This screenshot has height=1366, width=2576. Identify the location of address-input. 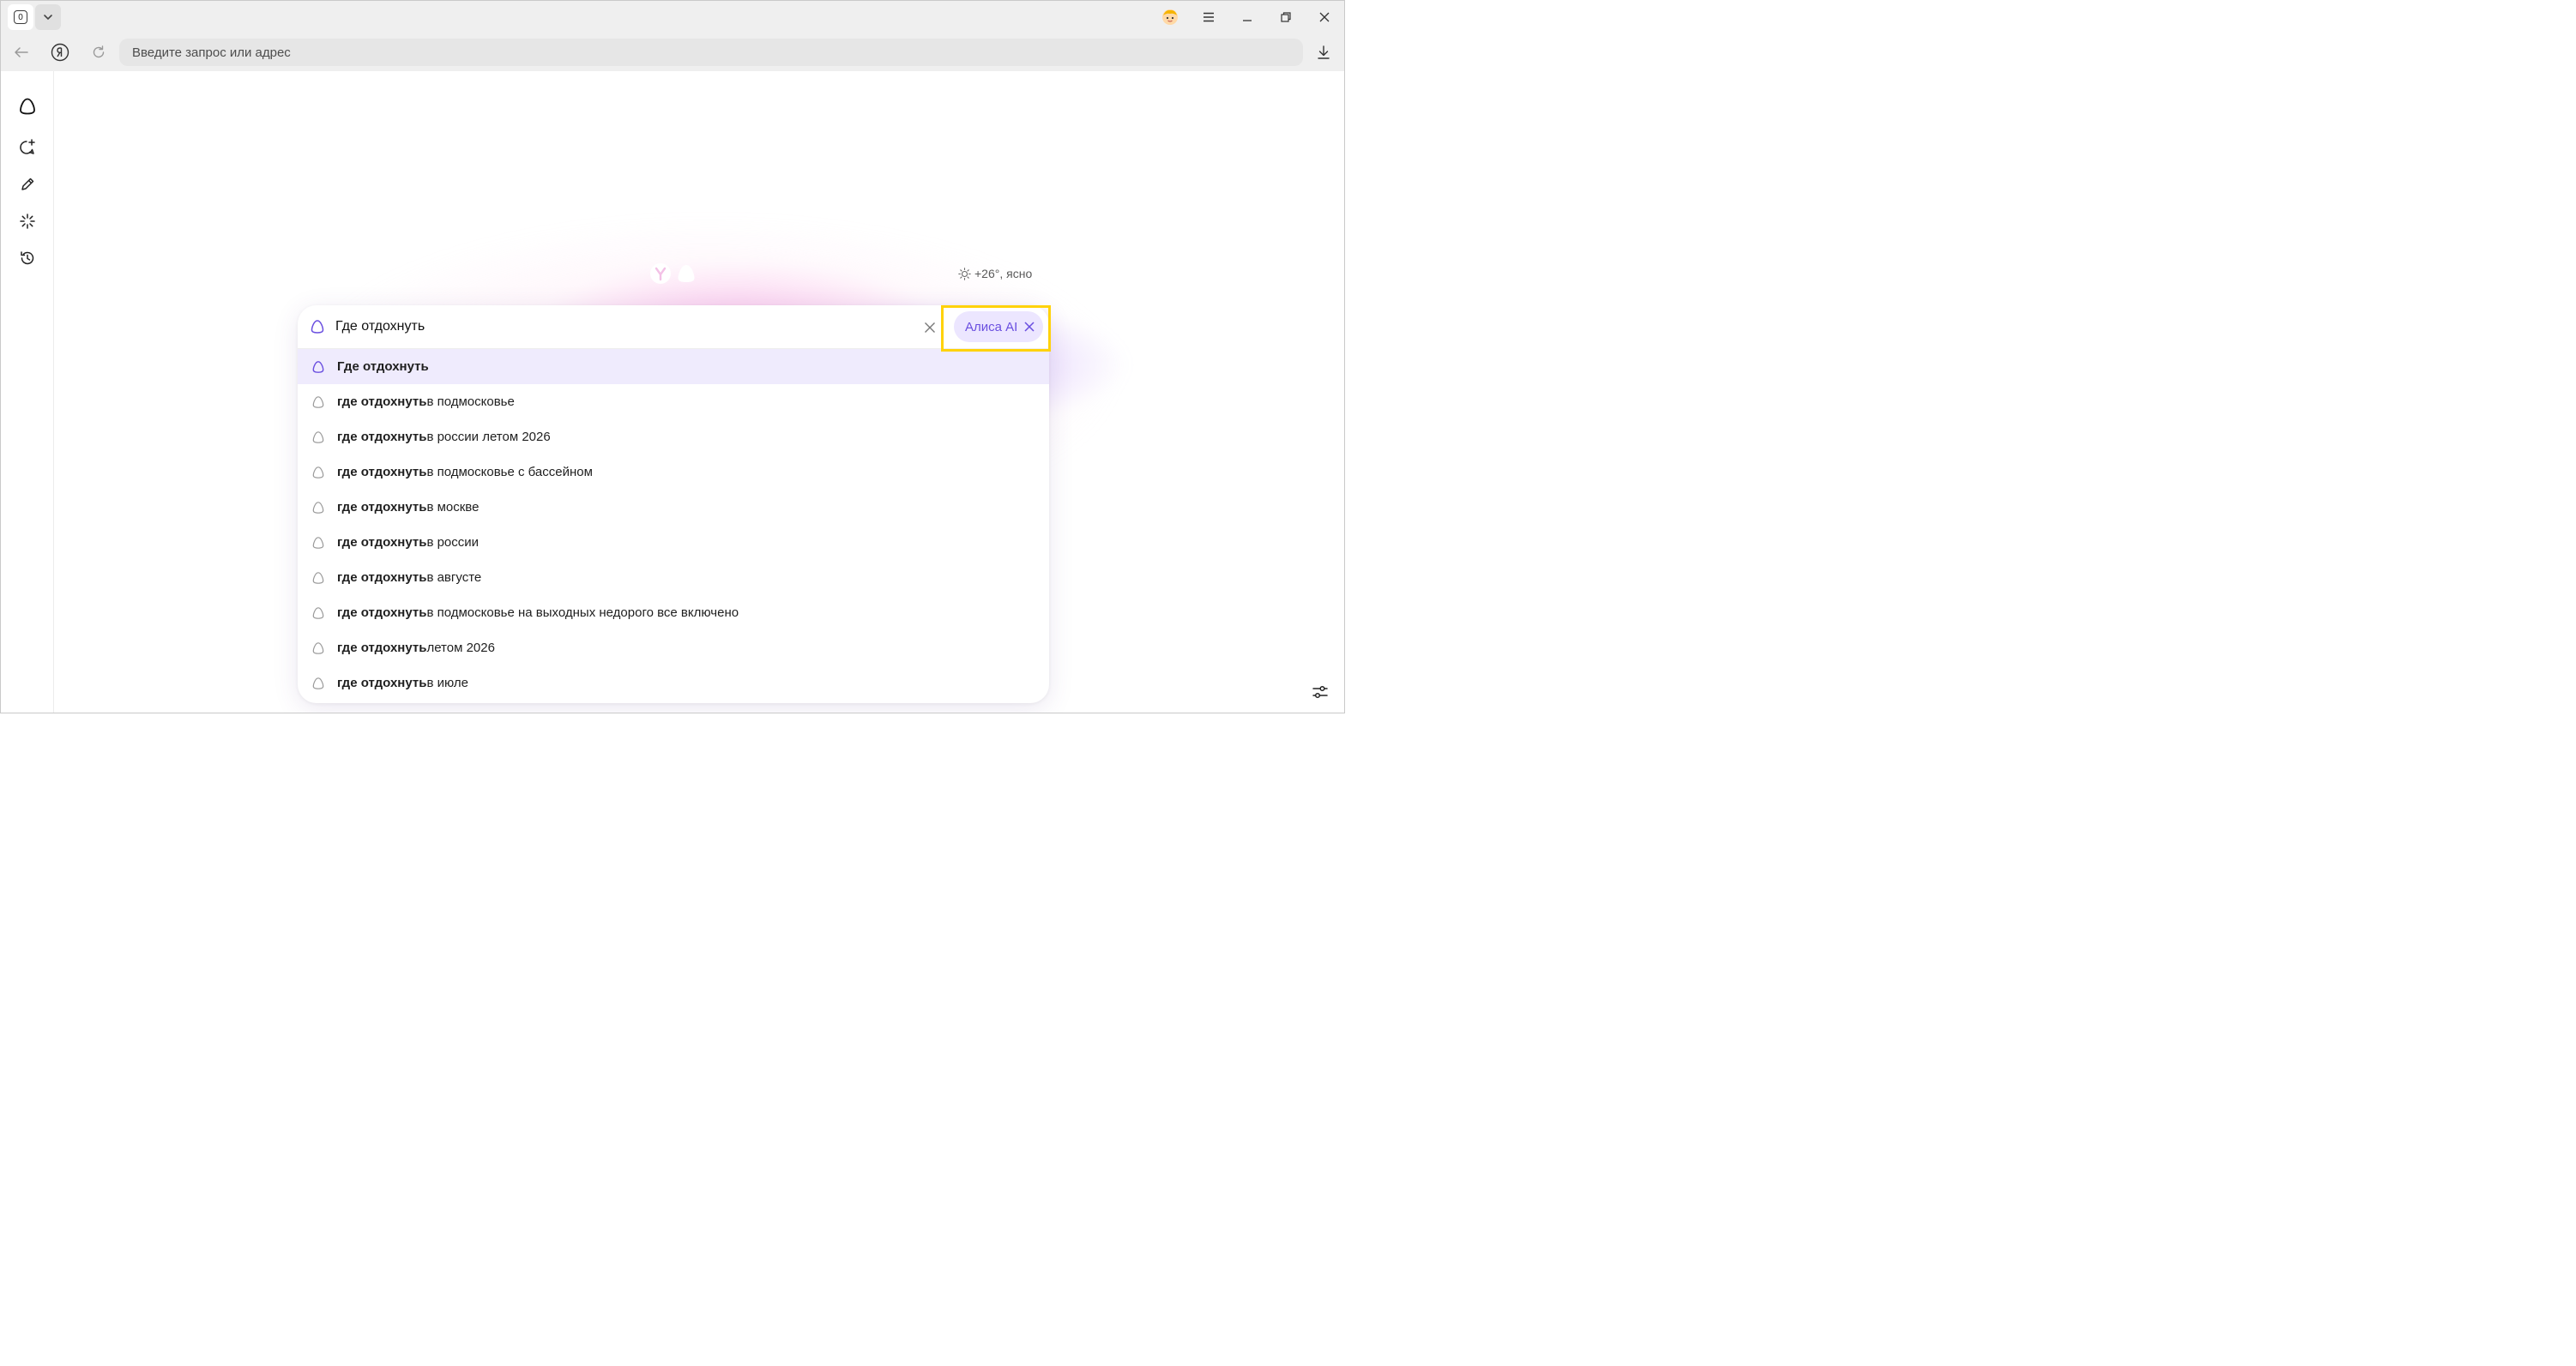
(717, 53).